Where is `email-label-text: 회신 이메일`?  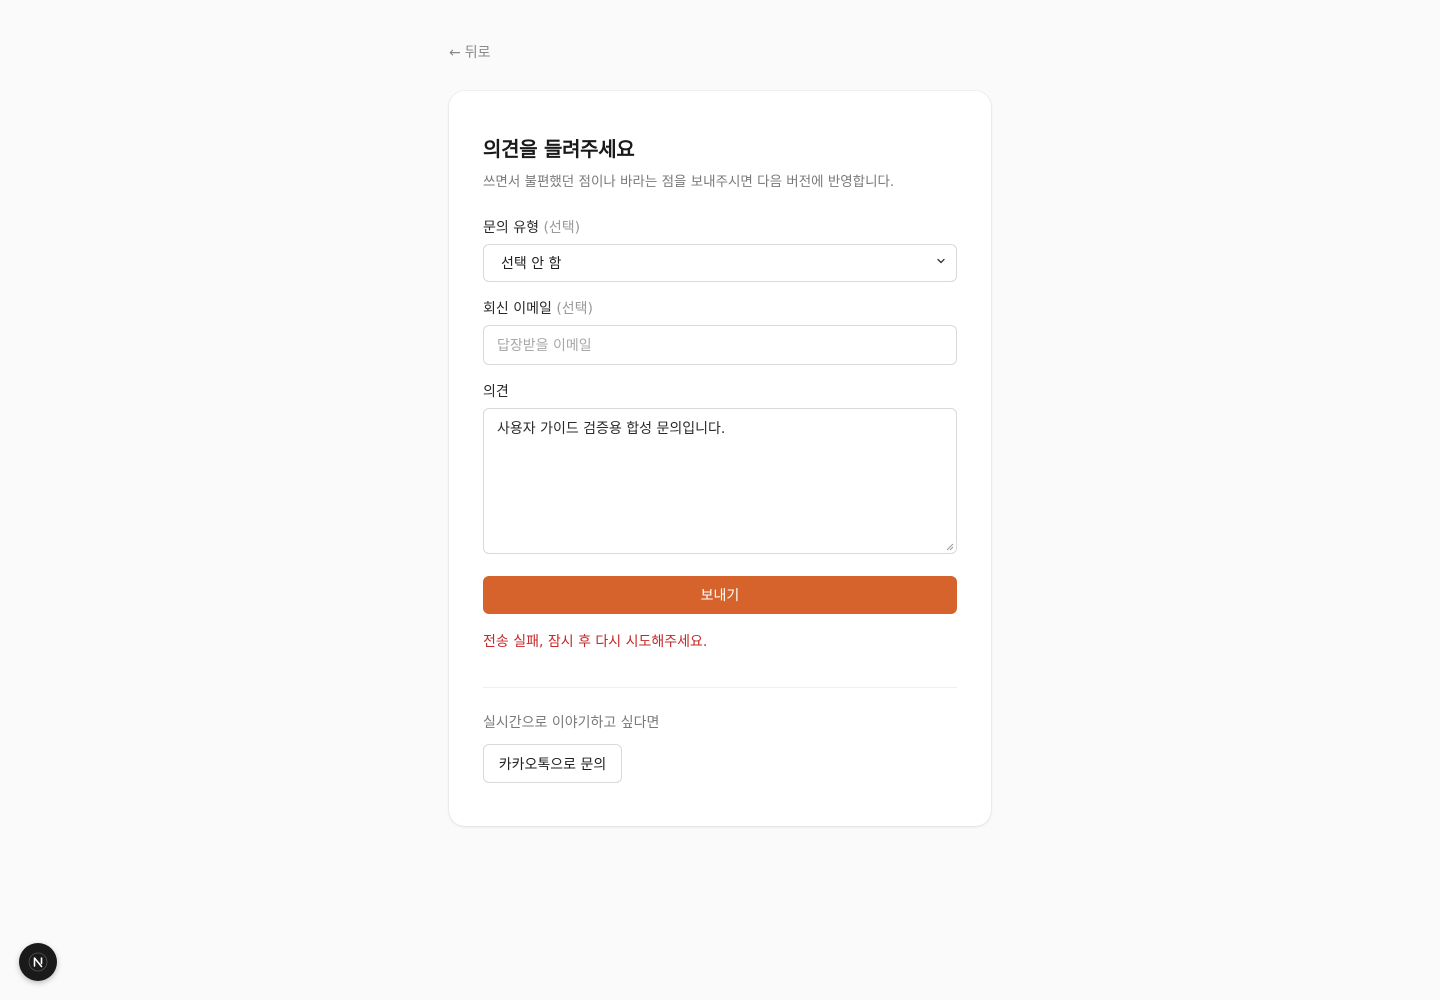 email-label-text: 회신 이메일 is located at coordinates (517, 309).